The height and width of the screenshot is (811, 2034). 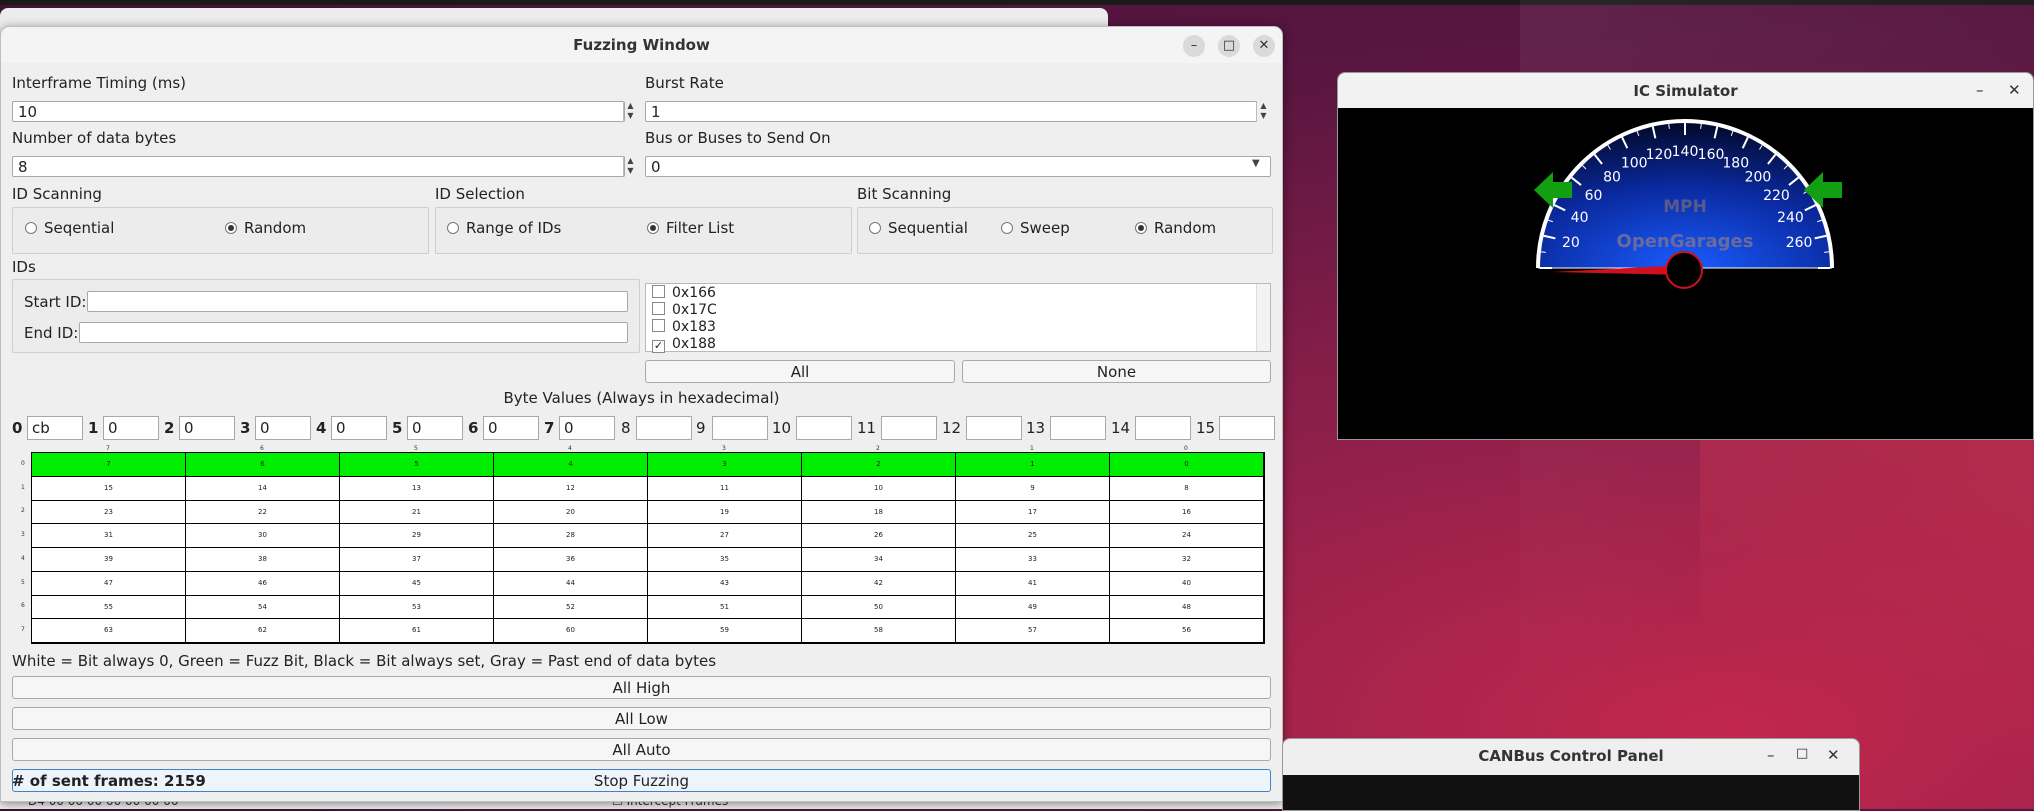 I want to click on bit-cell: 57, so click(x=1033, y=631).